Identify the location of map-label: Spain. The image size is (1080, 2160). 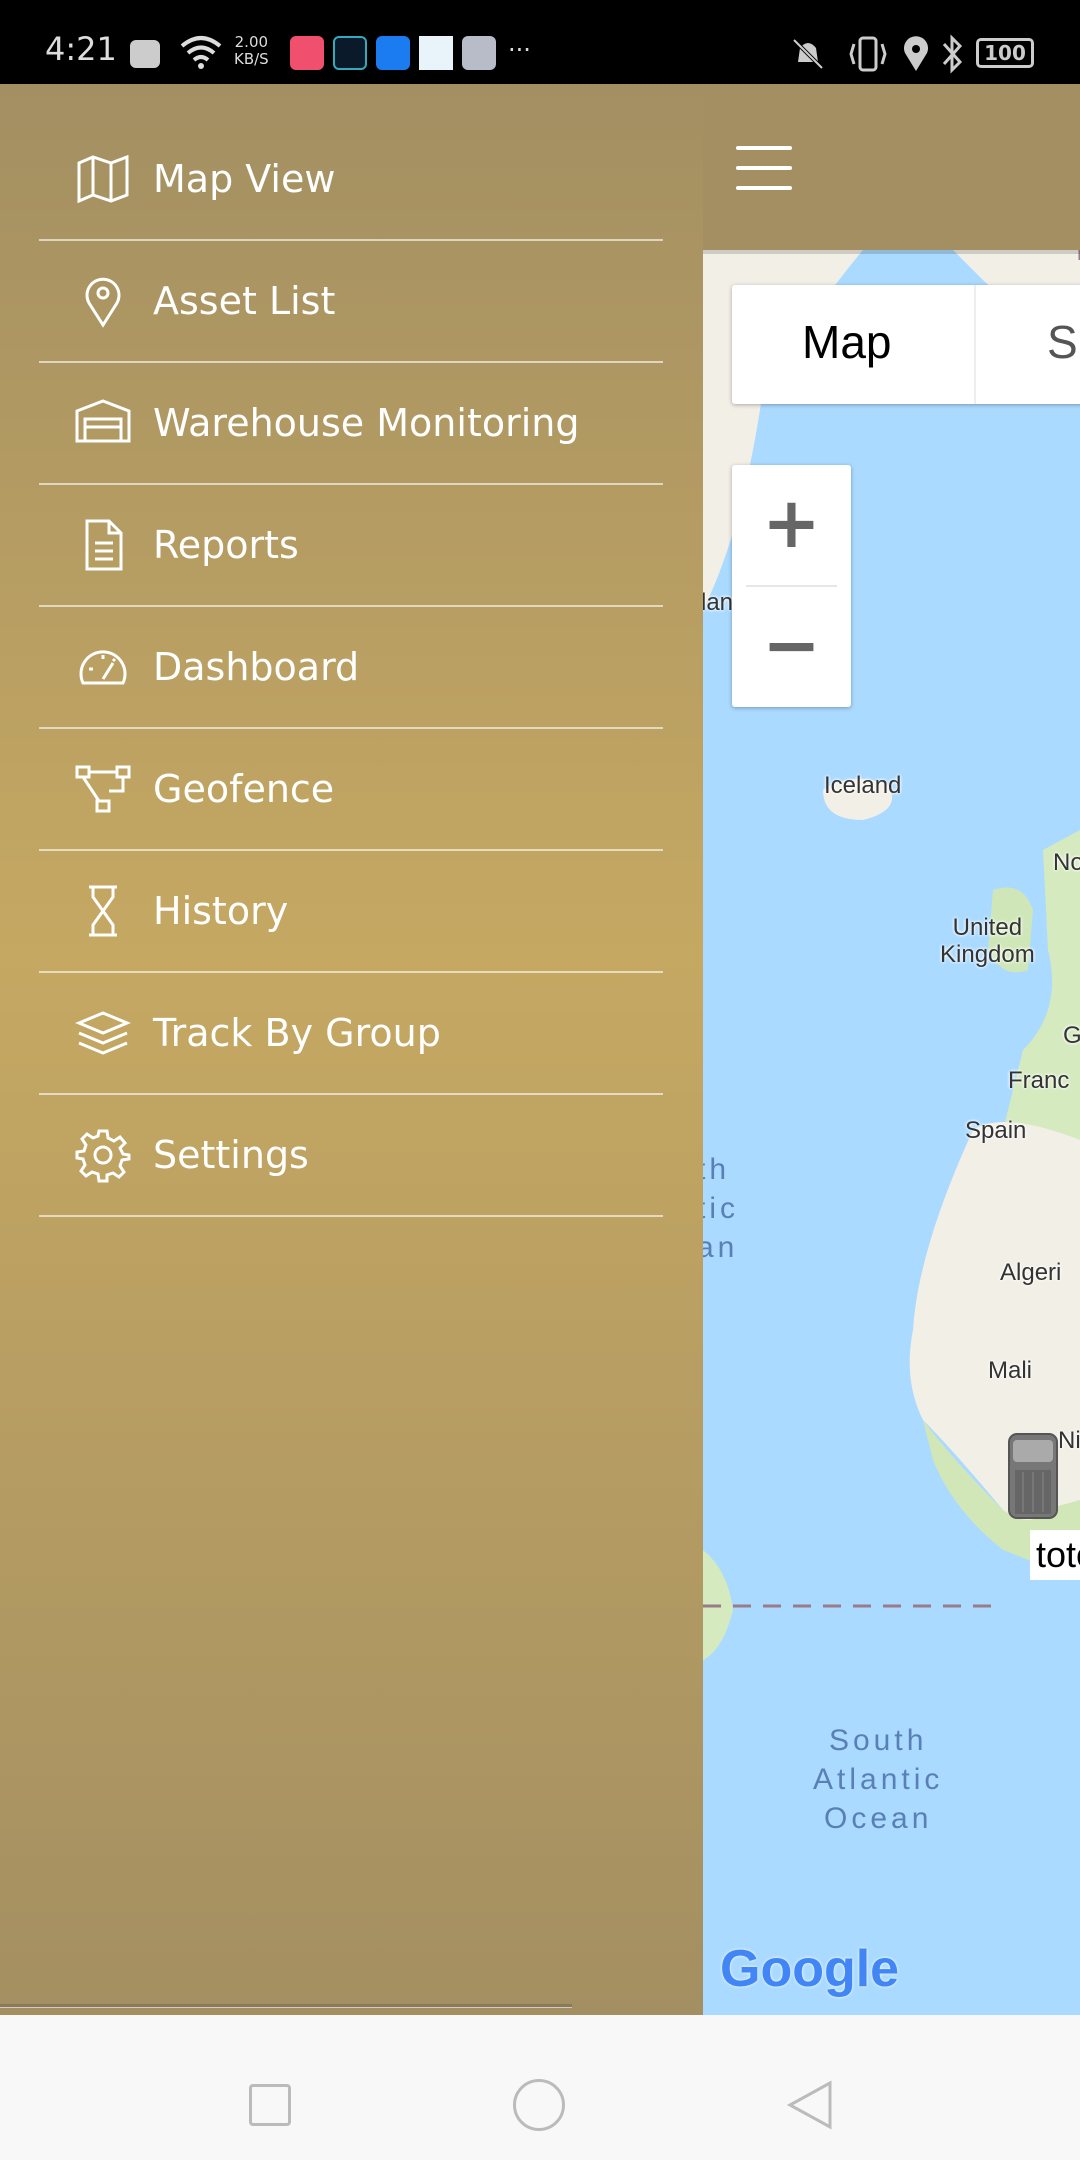
(996, 1130).